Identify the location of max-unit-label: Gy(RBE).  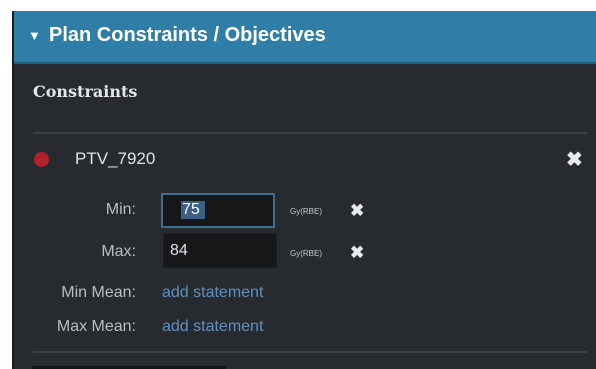
(306, 253).